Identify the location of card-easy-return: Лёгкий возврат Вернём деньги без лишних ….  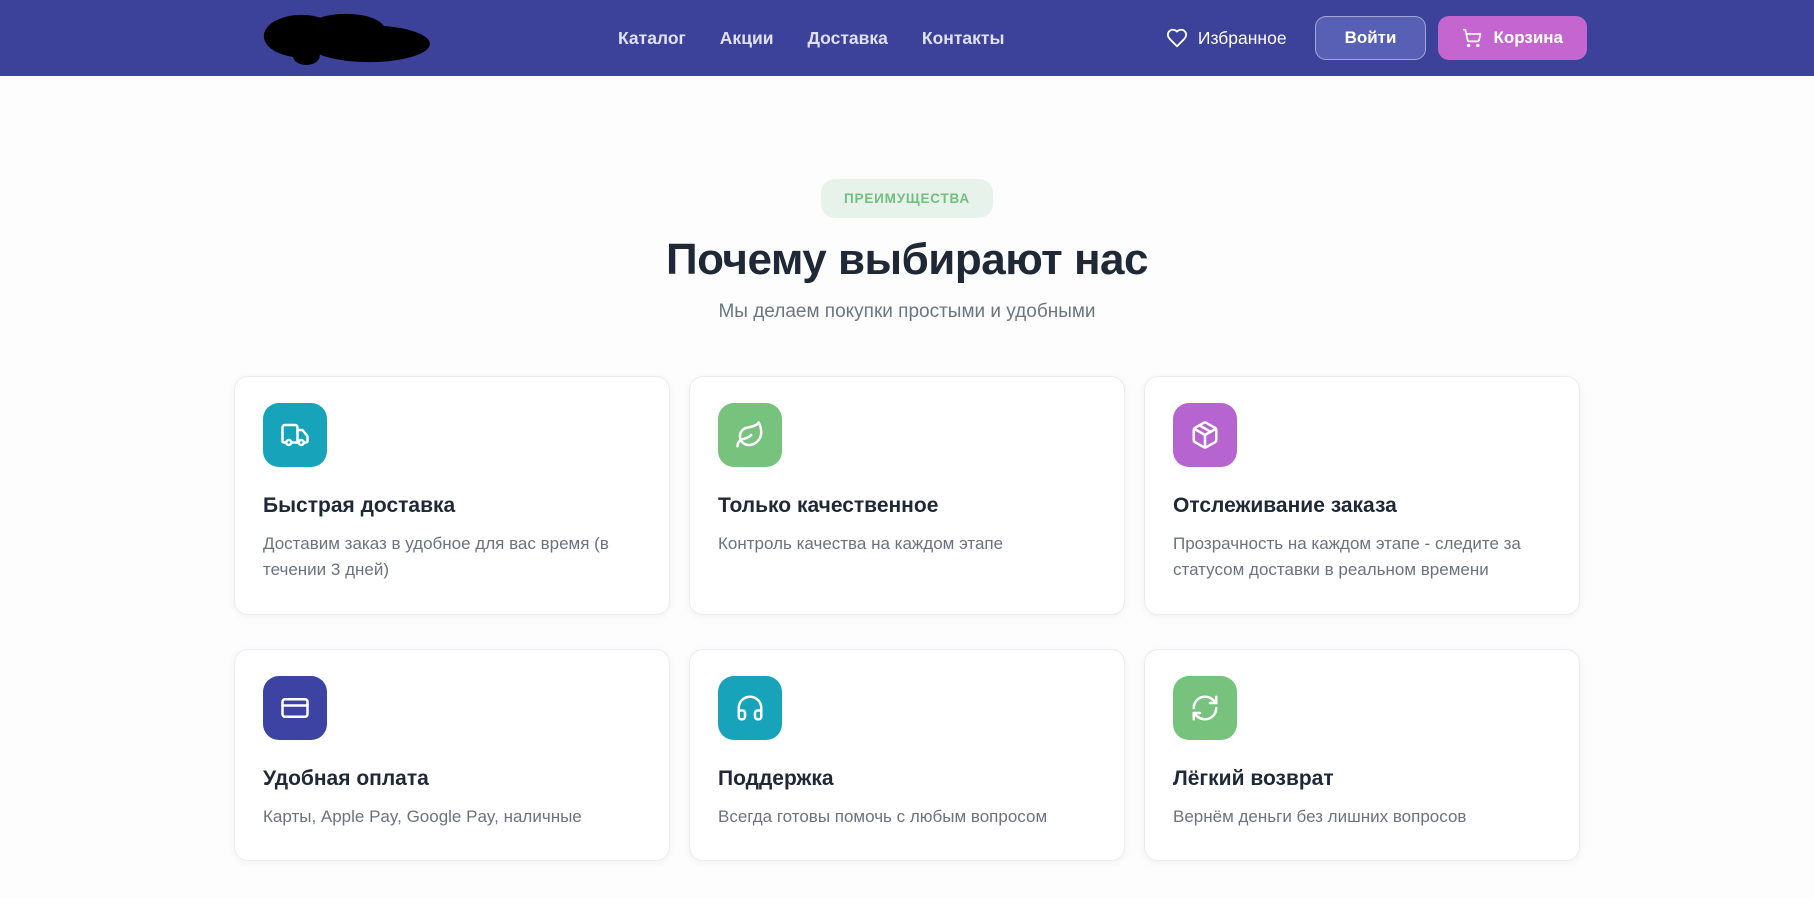
(1362, 755).